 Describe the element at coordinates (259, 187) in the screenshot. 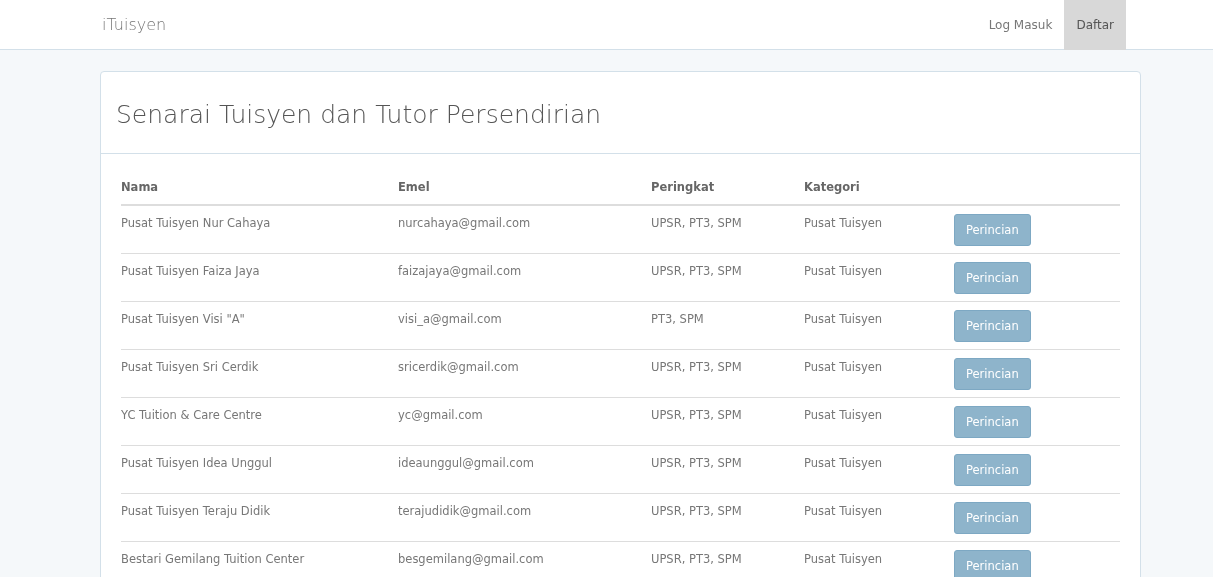

I see `column-header: Nama` at that location.